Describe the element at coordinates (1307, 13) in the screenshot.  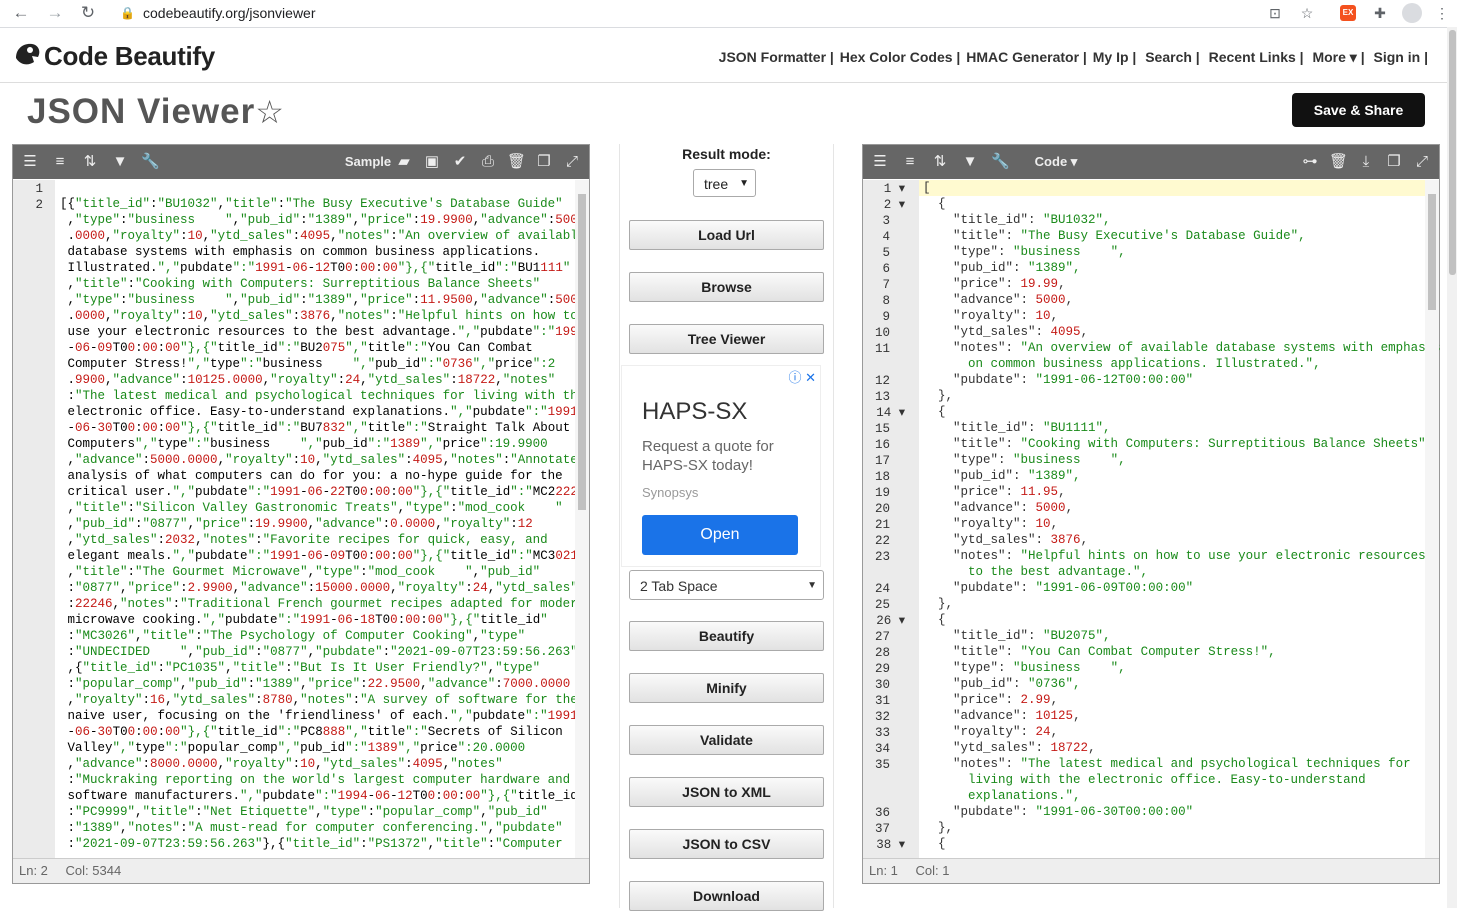
I see `bookmark-star-icon: ☆` at that location.